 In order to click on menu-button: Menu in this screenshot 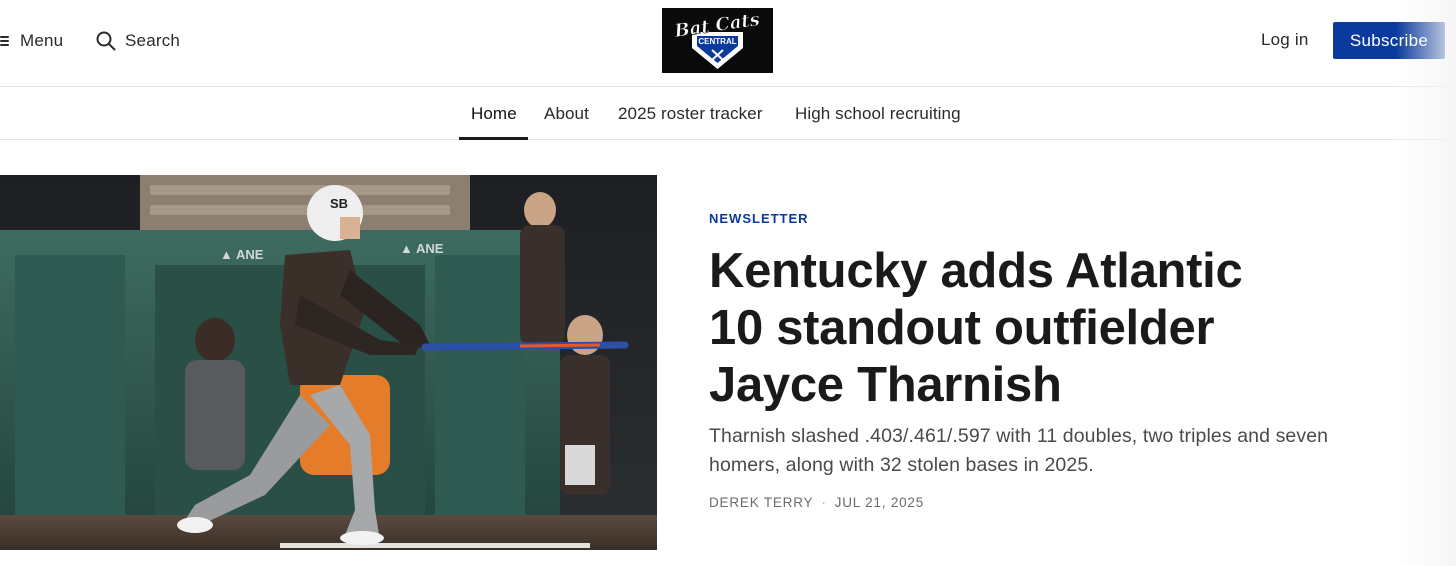, I will do `click(31, 41)`.